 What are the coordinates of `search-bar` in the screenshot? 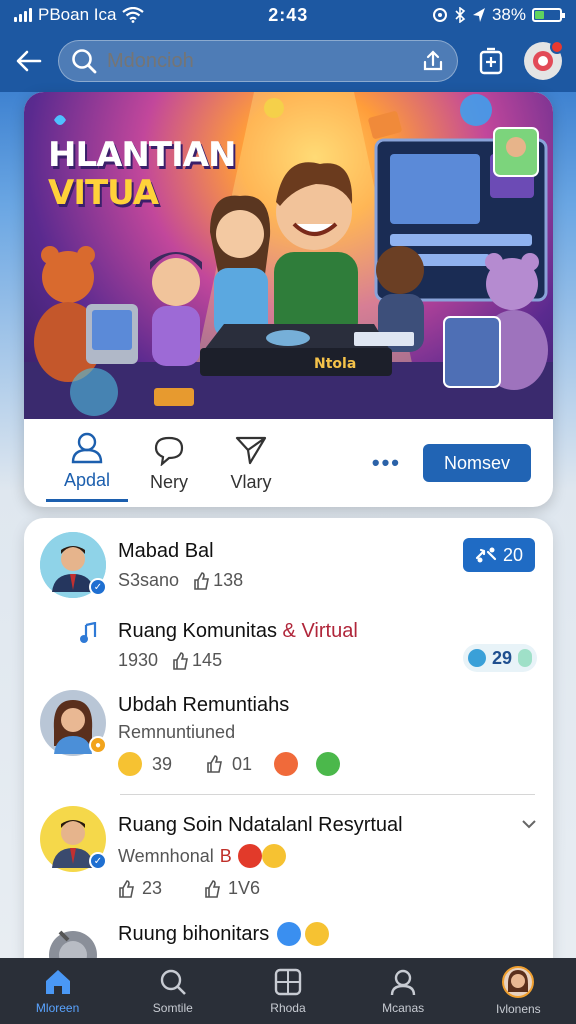 It's located at (258, 61).